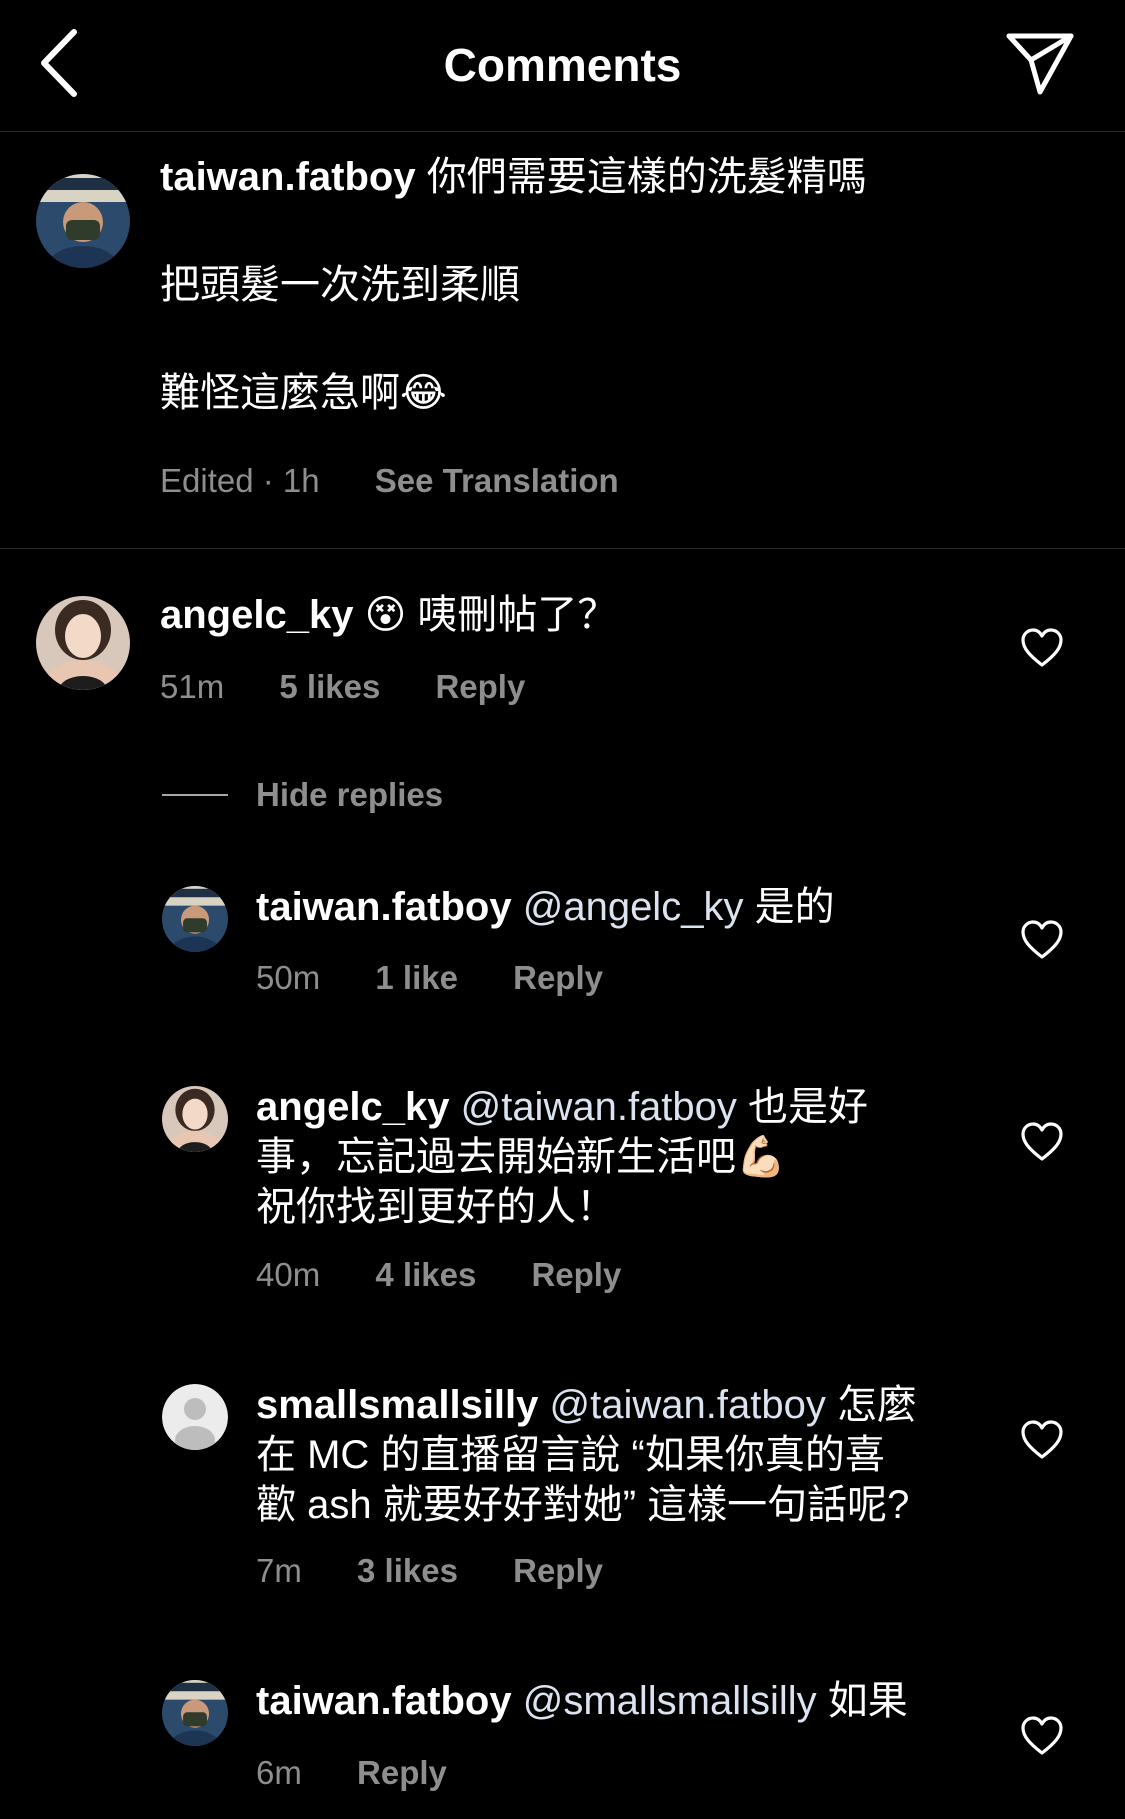 The height and width of the screenshot is (1819, 1125). Describe the element at coordinates (425, 1274) in the screenshot. I see `likes-count: 4 likes` at that location.